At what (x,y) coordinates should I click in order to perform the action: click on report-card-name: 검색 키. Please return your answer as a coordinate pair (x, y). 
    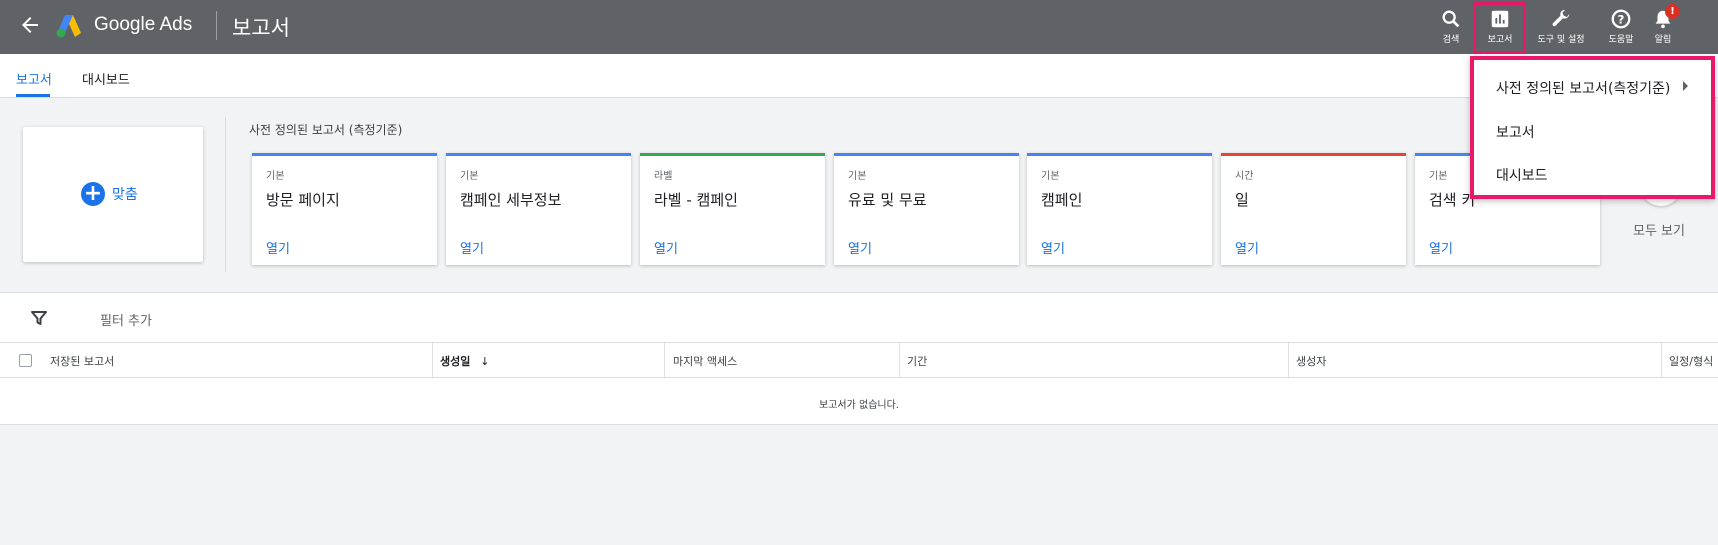
    Looking at the image, I should click on (1452, 200).